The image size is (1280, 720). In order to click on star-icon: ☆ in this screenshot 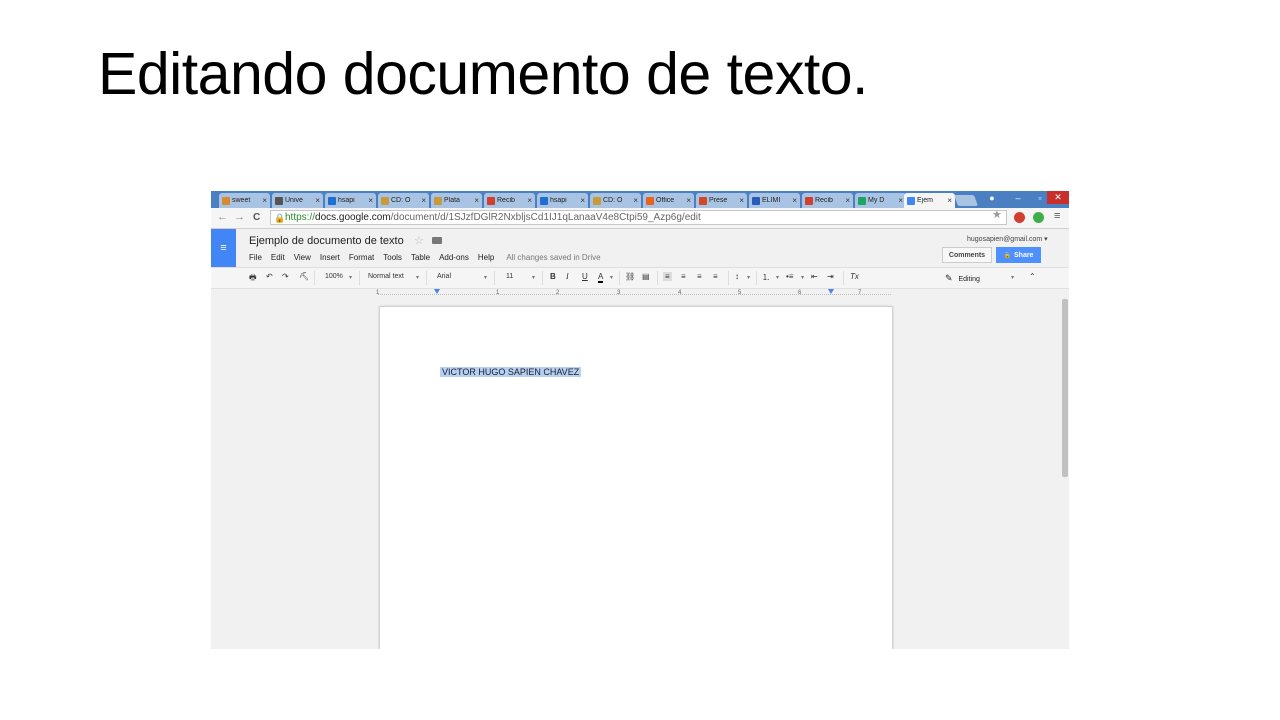, I will do `click(419, 240)`.